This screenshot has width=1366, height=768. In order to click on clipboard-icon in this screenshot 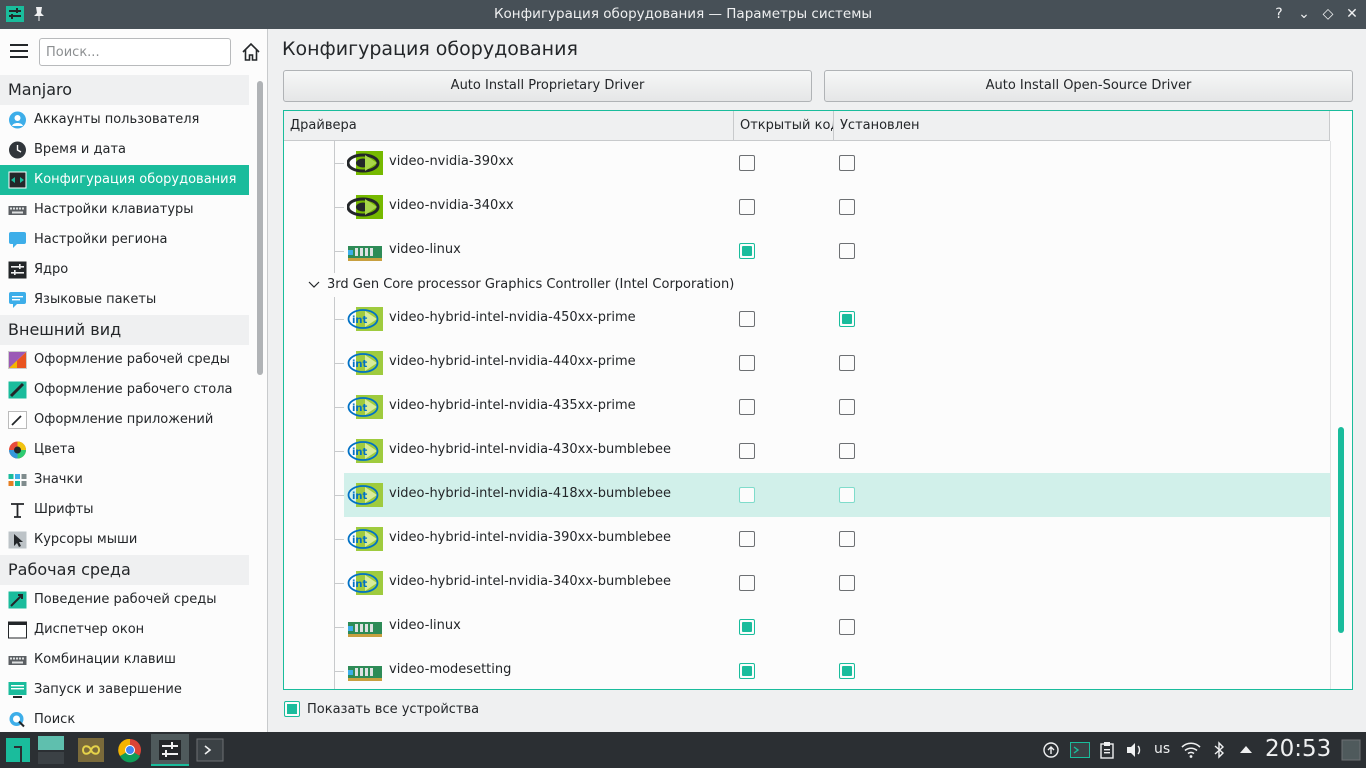, I will do `click(1107, 750)`.